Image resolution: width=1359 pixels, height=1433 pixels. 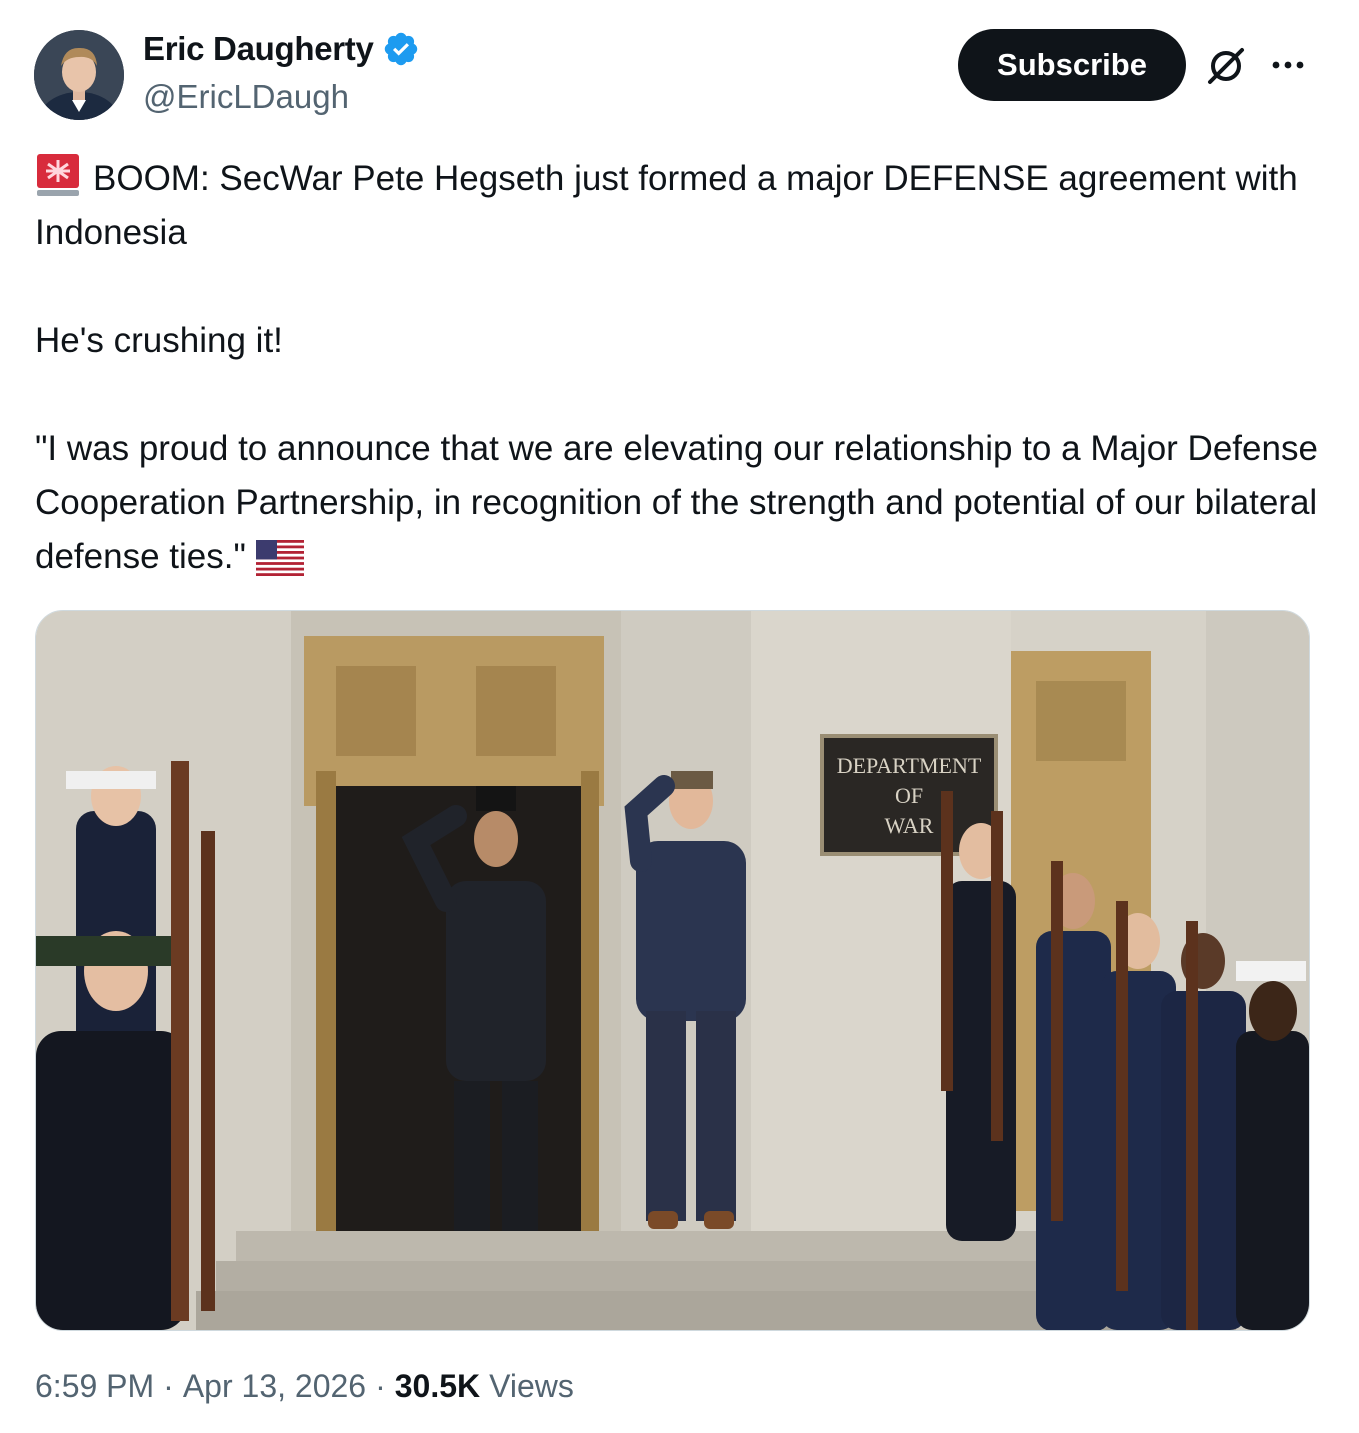 I want to click on tweet-line-2: He's crushing it!, so click(x=159, y=340).